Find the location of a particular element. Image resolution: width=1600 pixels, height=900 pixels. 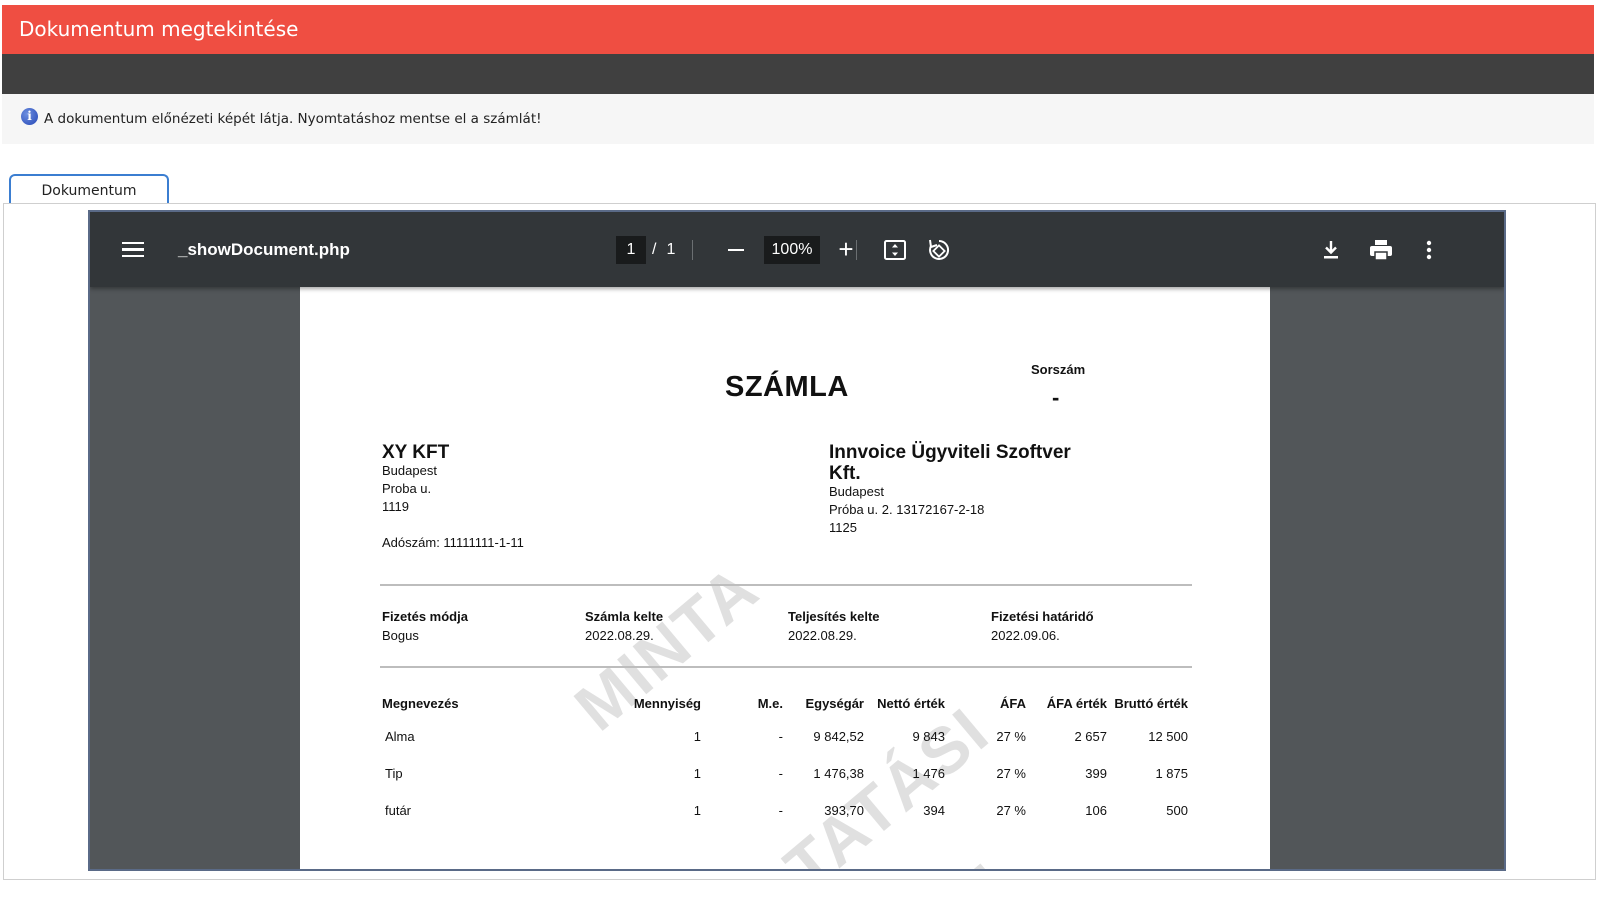

cell: 2 657 is located at coordinates (1090, 736).